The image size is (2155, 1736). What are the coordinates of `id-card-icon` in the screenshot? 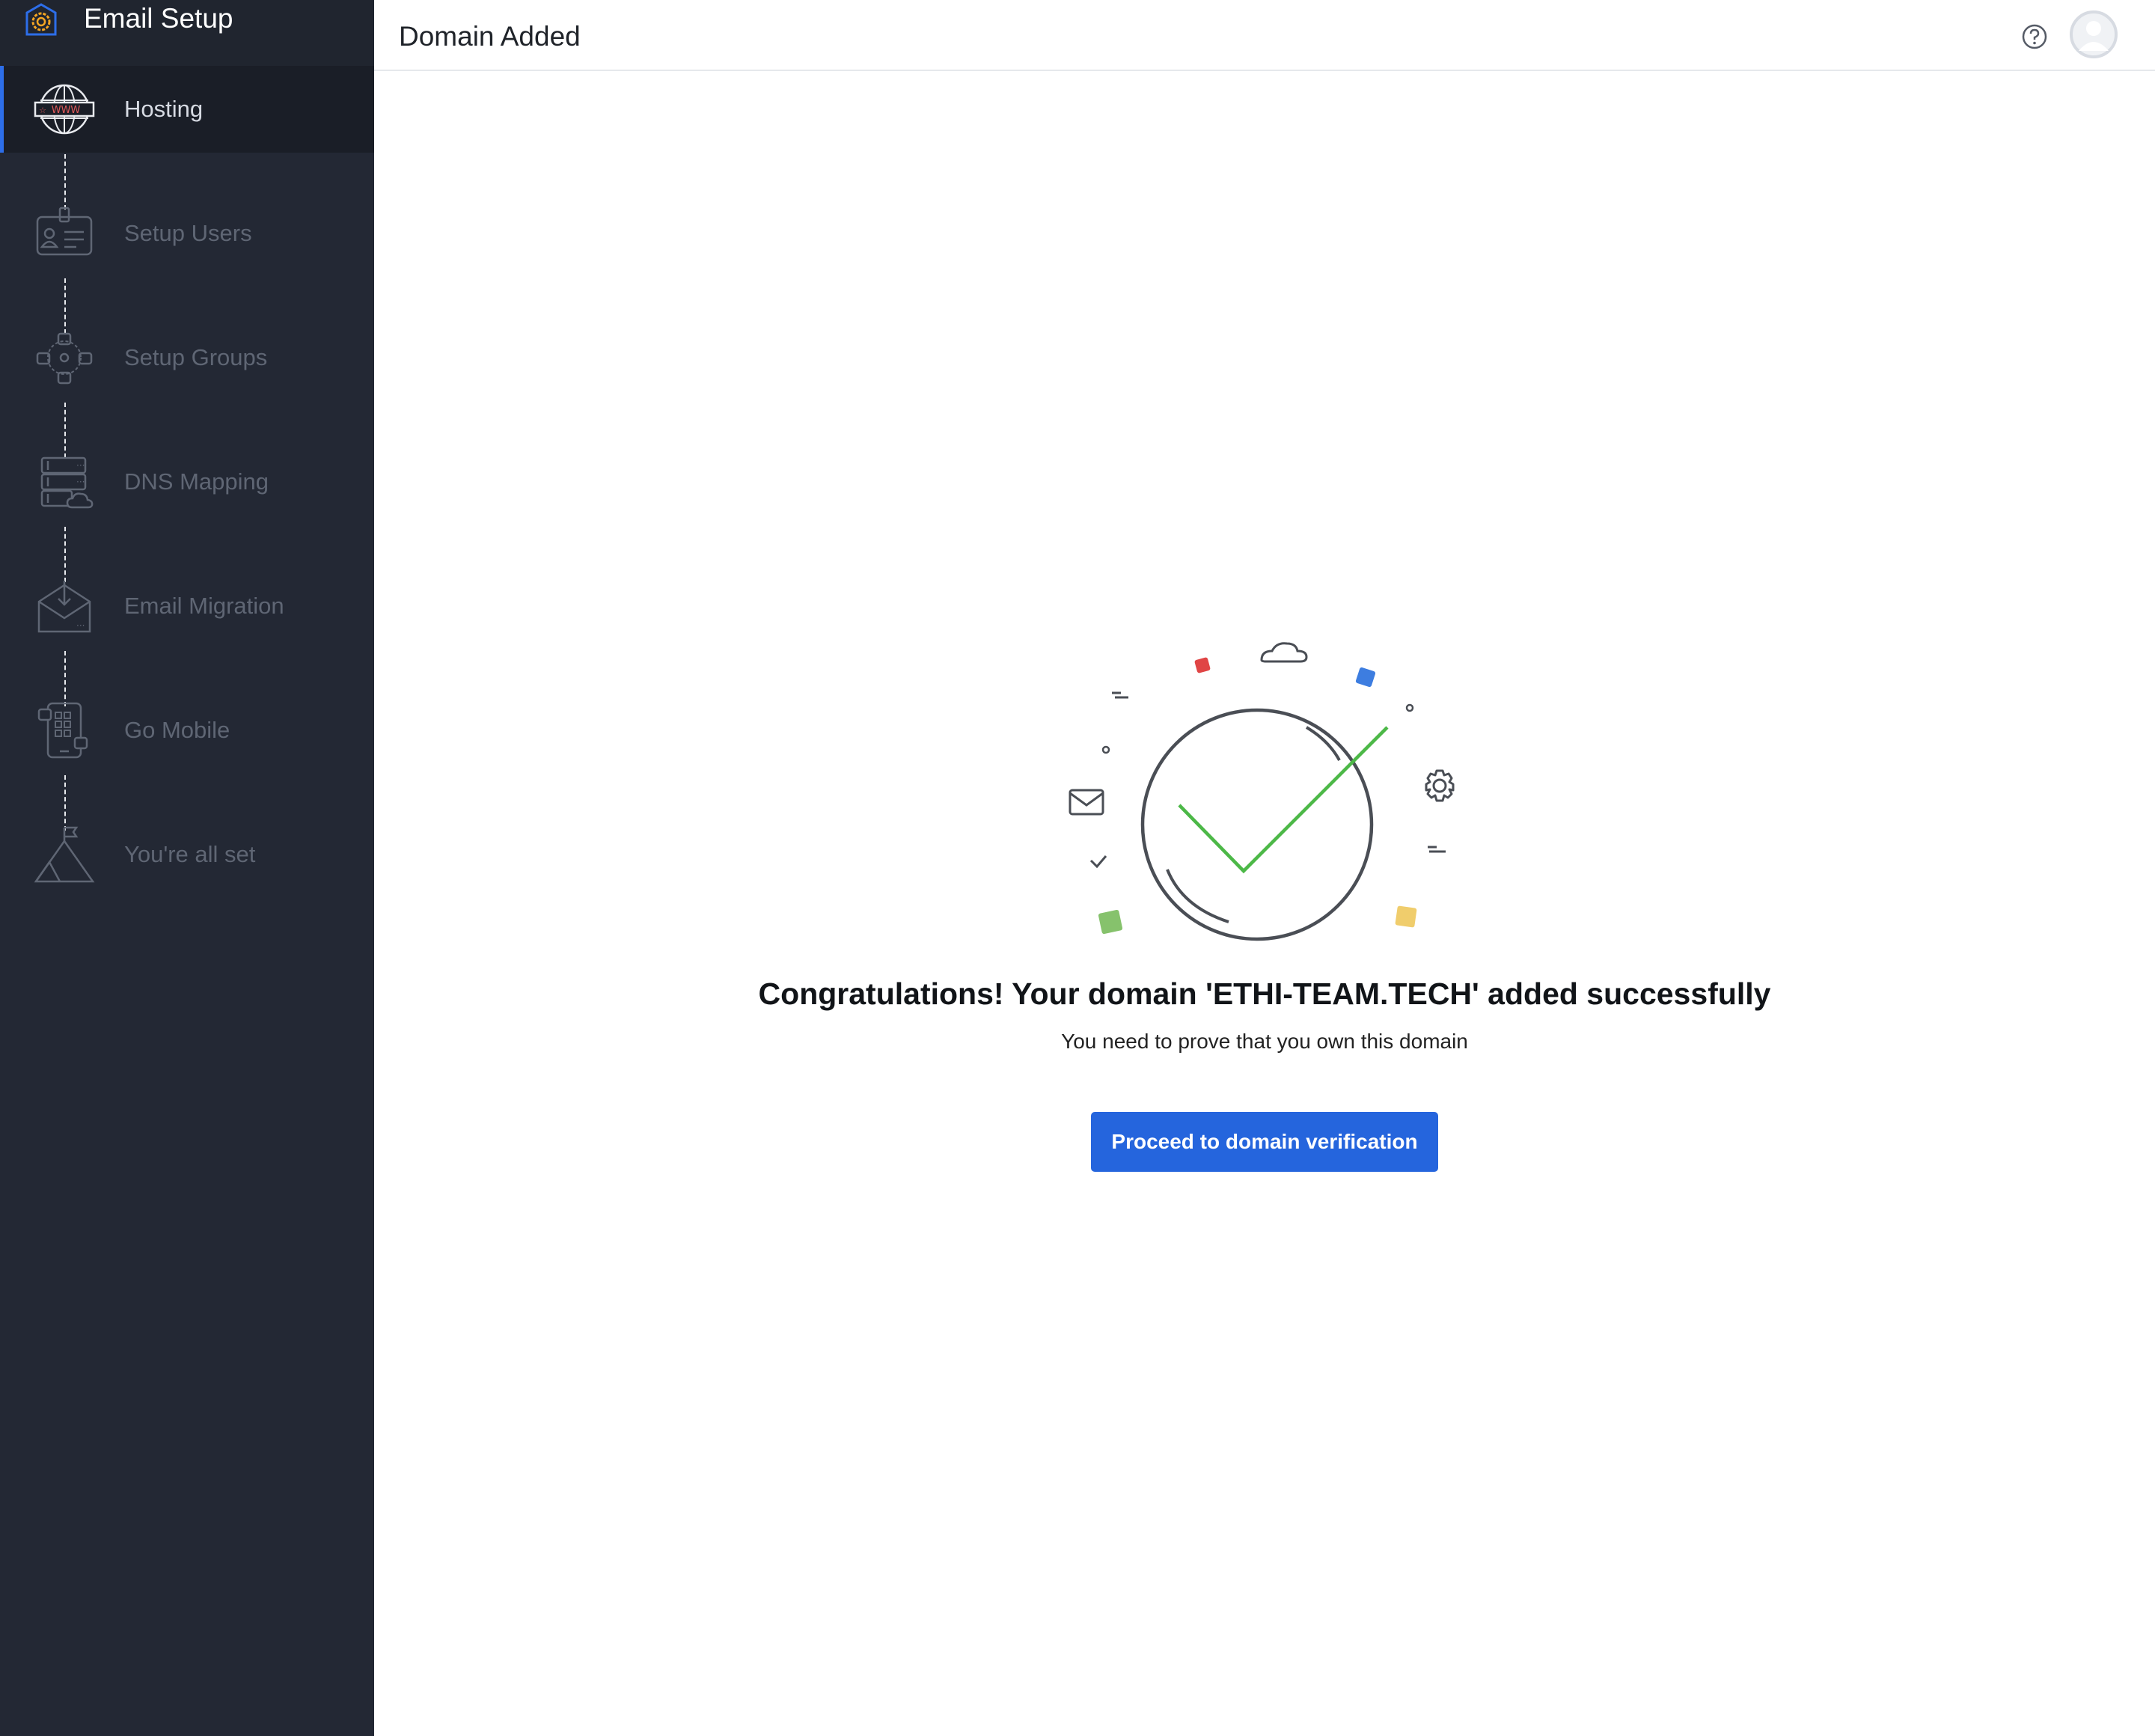 It's located at (64, 231).